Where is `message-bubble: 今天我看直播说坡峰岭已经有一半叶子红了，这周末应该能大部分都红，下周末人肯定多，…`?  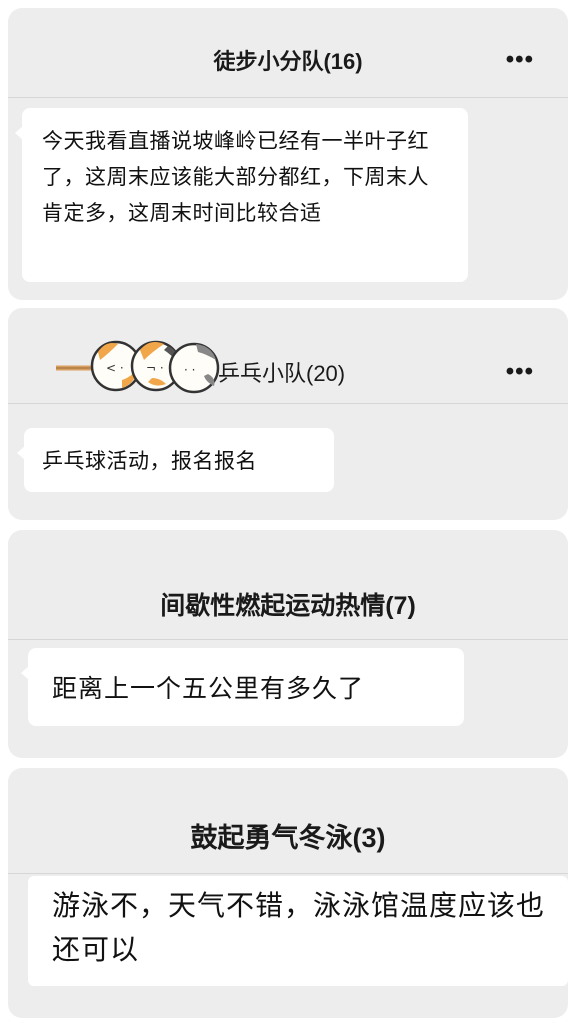
message-bubble: 今天我看直播说坡峰岭已经有一半叶子红了，这周末应该能大部分都红，下周末人肯定多，… is located at coordinates (241, 195).